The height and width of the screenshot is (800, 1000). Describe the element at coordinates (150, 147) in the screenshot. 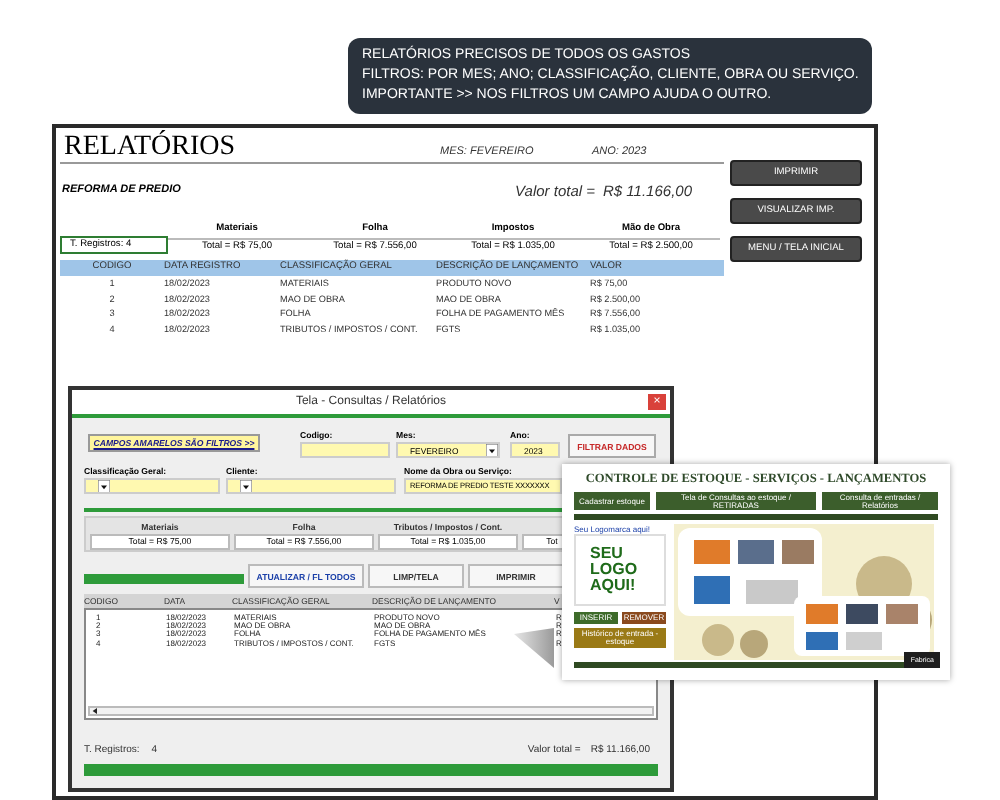

I see `report-title: RELATÓRIOS` at that location.